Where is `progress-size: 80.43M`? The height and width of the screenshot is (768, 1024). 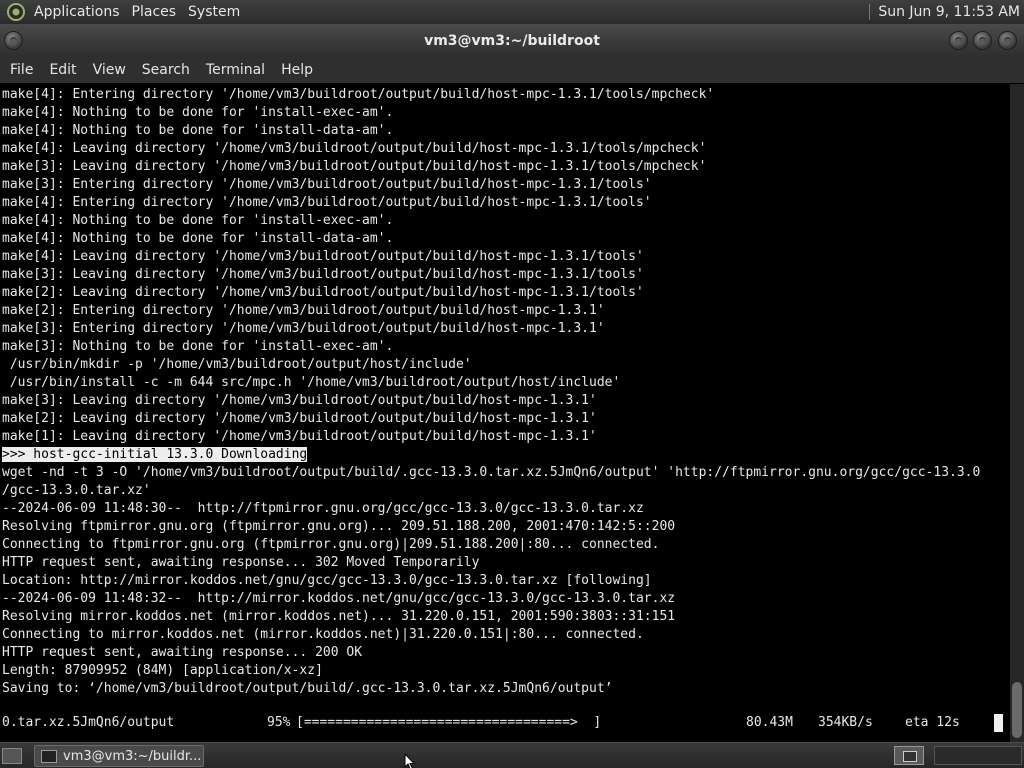 progress-size: 80.43M is located at coordinates (769, 722).